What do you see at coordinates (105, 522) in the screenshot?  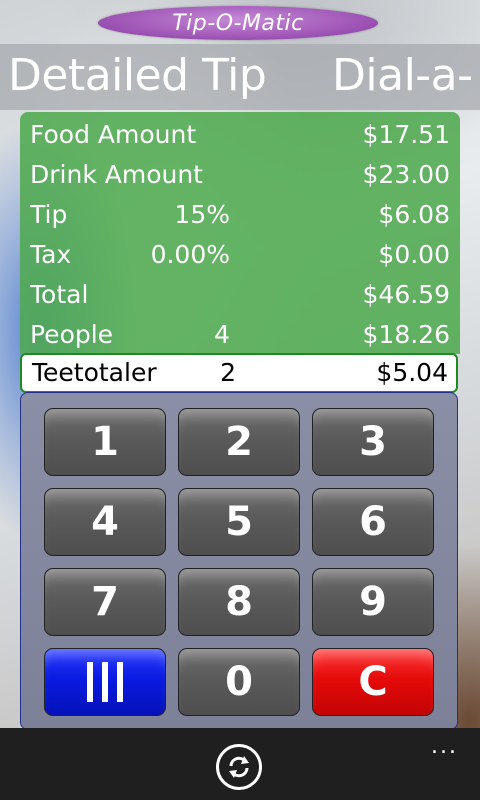 I see `key-4: 4` at bounding box center [105, 522].